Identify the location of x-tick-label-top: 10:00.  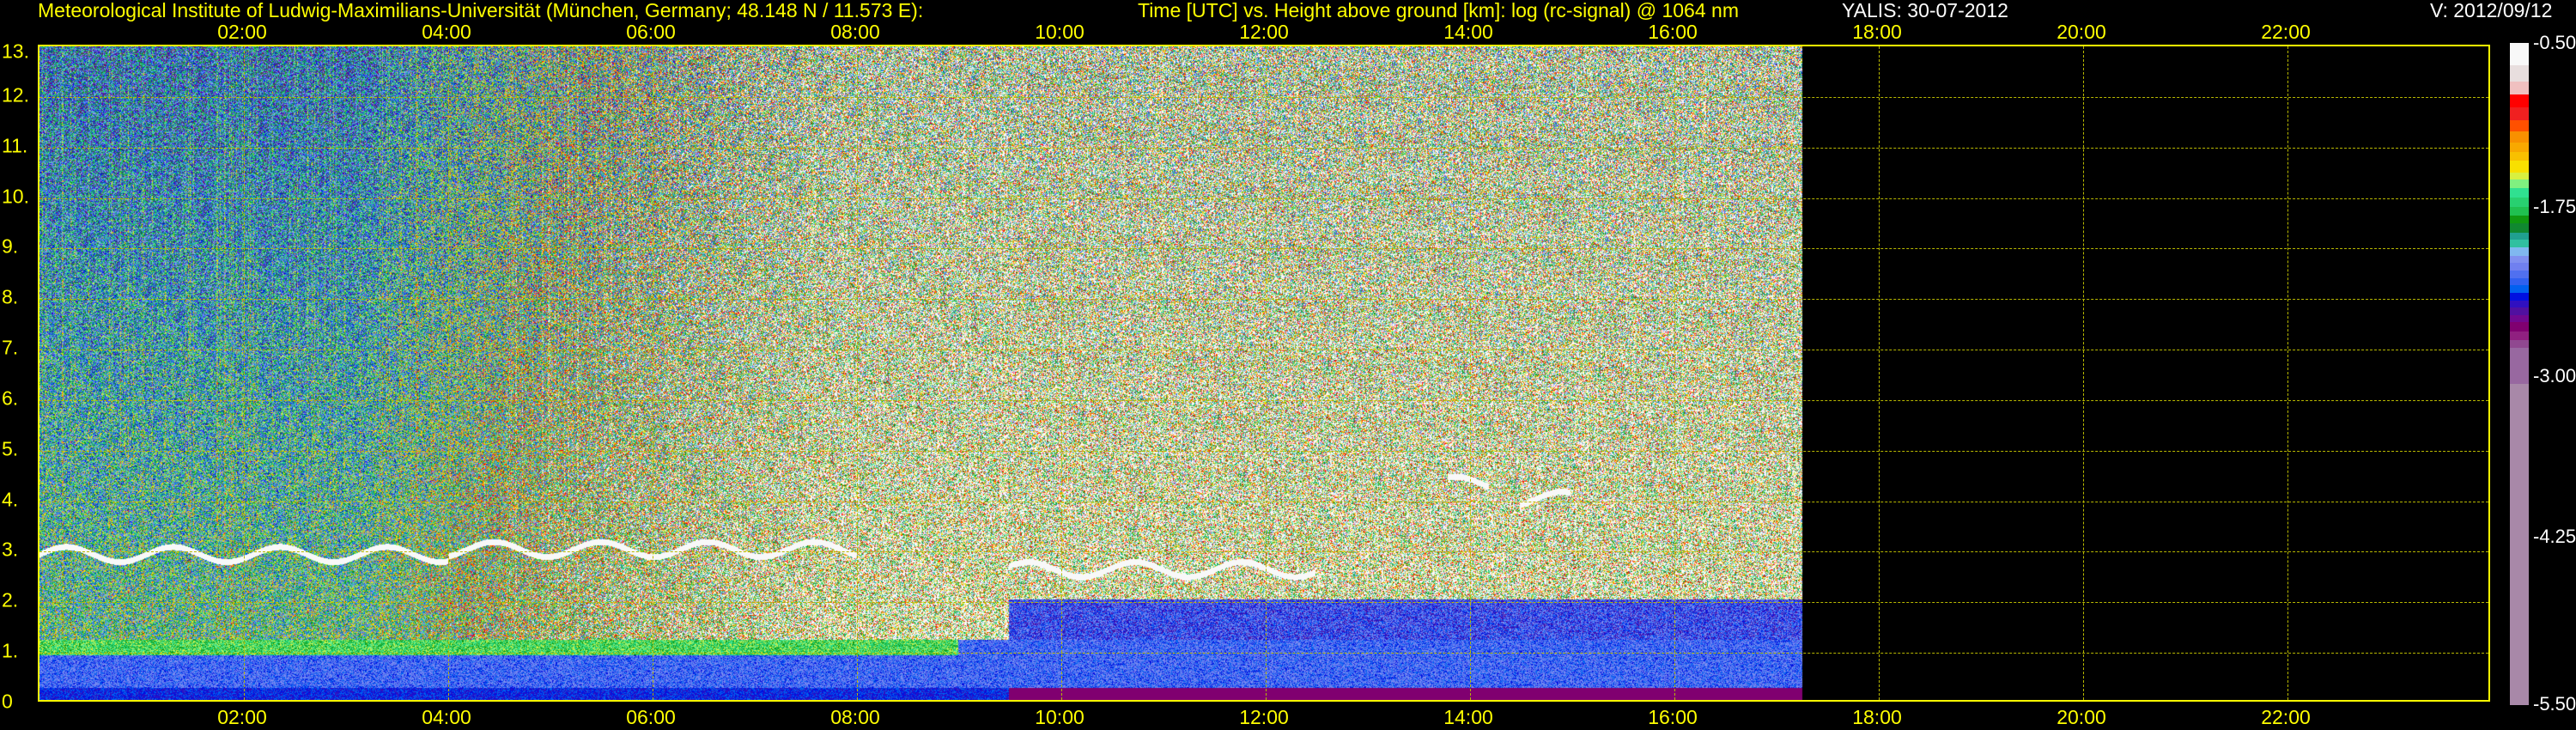
(1060, 32).